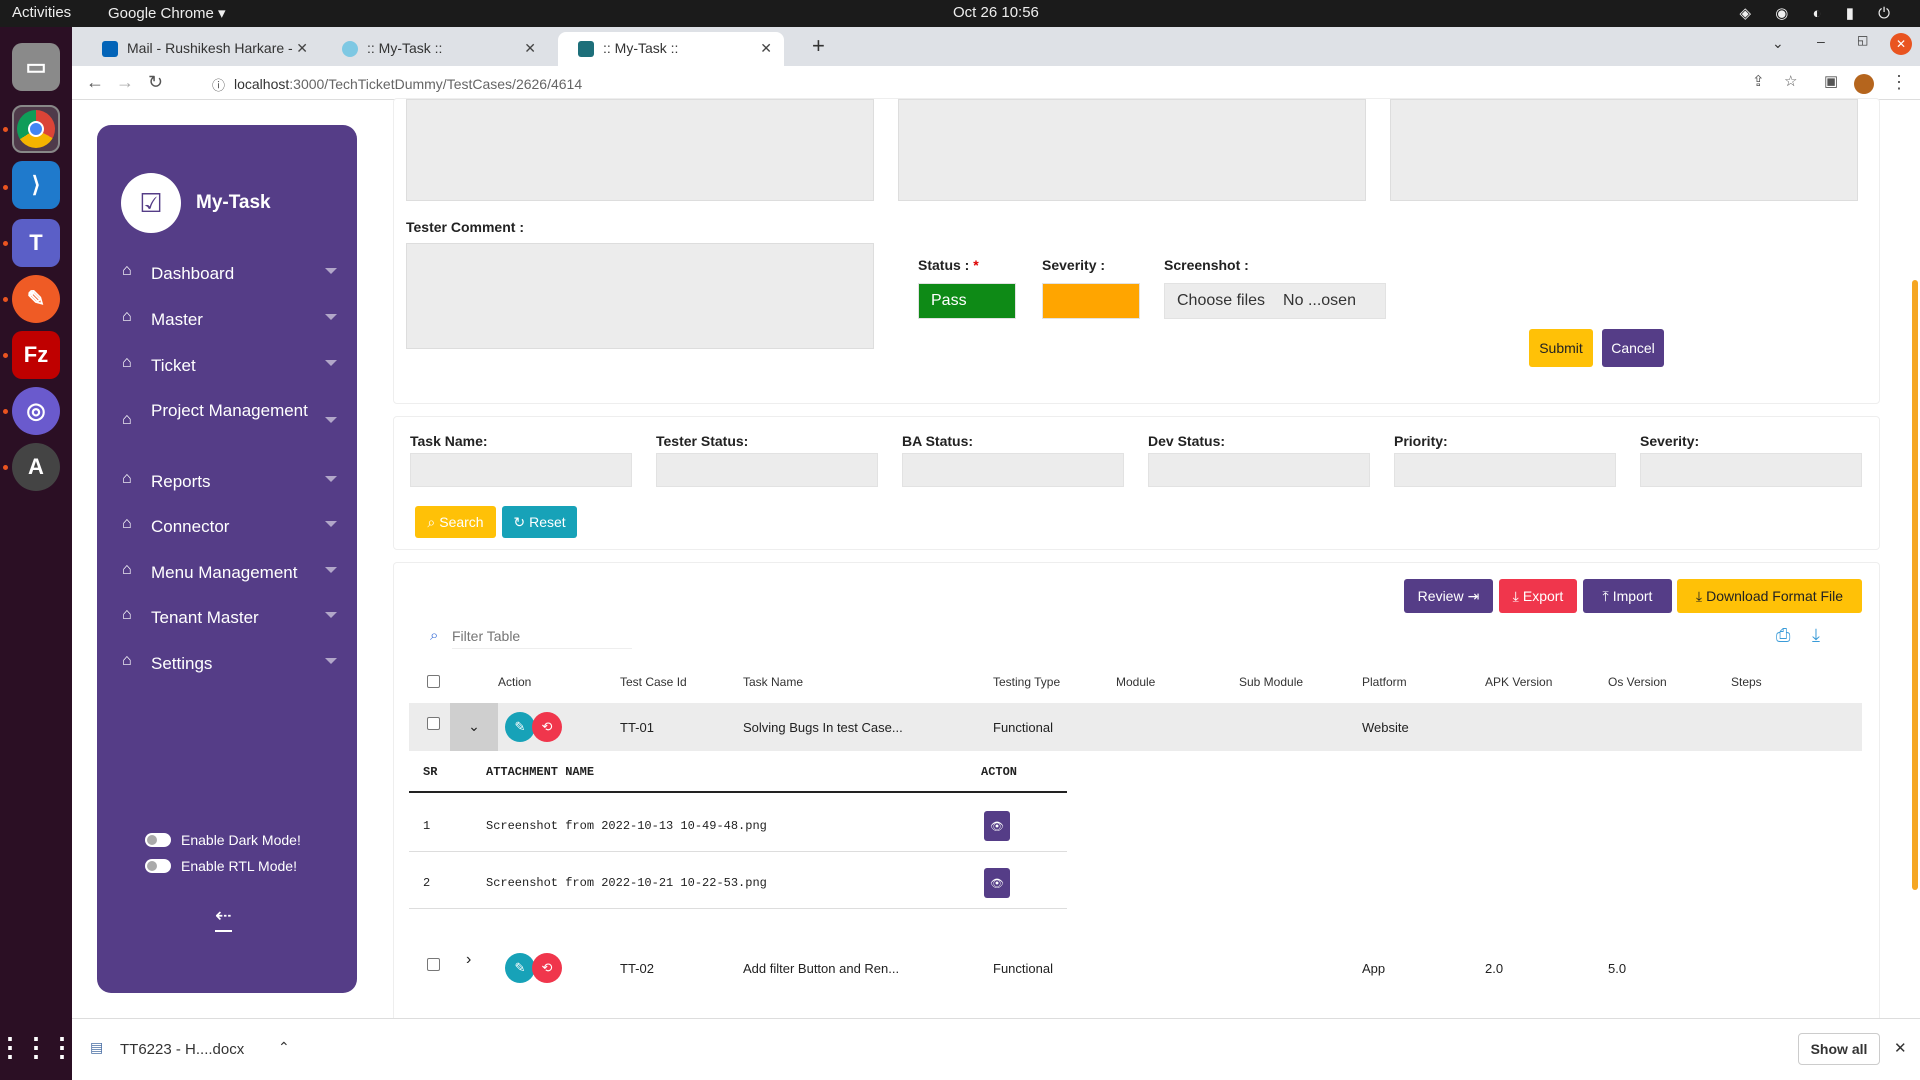  What do you see at coordinates (41, 12) in the screenshot?
I see `activities-button: Activities` at bounding box center [41, 12].